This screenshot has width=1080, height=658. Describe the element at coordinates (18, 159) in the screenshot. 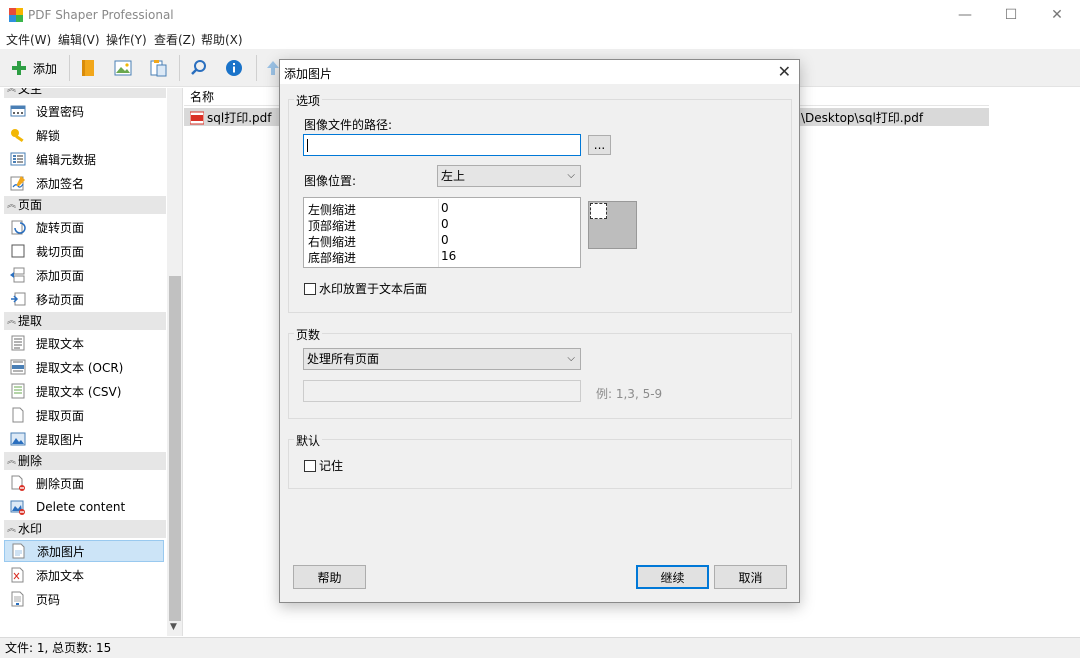

I see `metadata-icon` at that location.